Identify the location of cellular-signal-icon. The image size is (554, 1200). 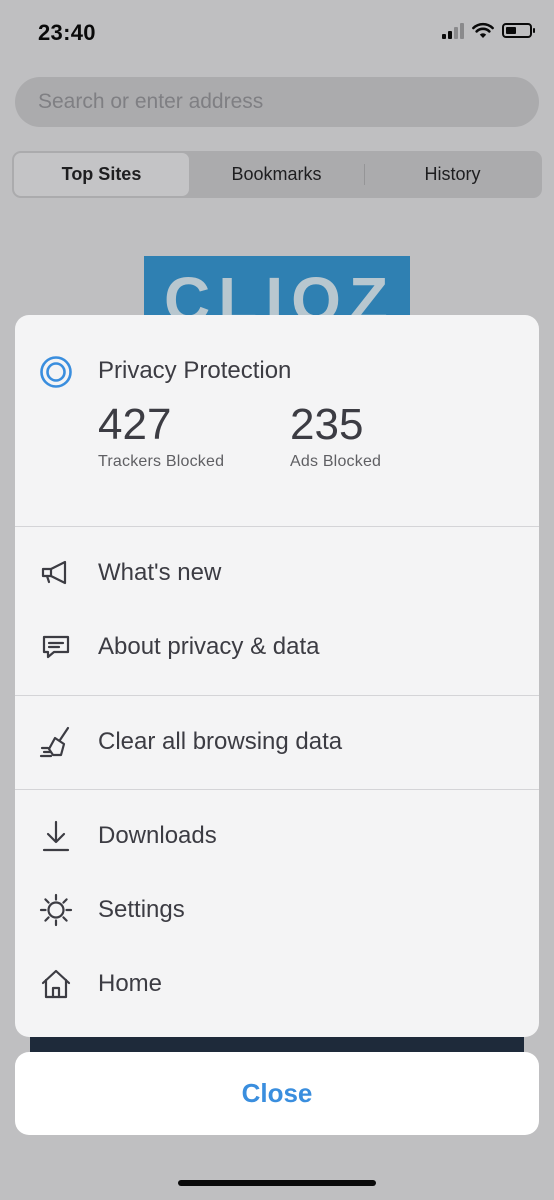
(453, 30).